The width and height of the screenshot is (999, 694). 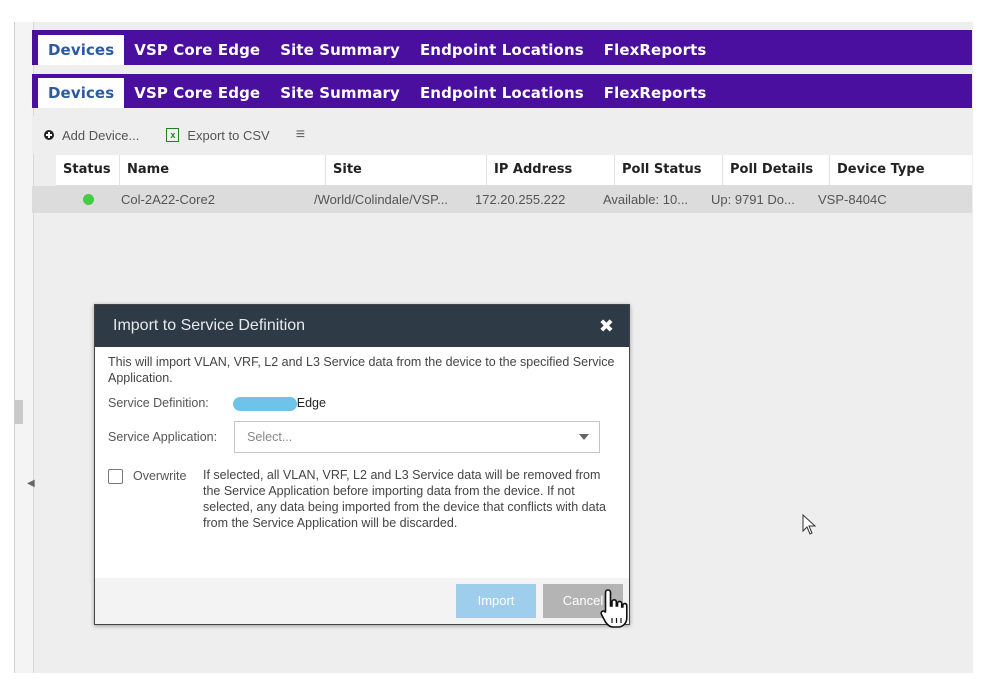 What do you see at coordinates (264, 404) in the screenshot?
I see `redaction-mark` at bounding box center [264, 404].